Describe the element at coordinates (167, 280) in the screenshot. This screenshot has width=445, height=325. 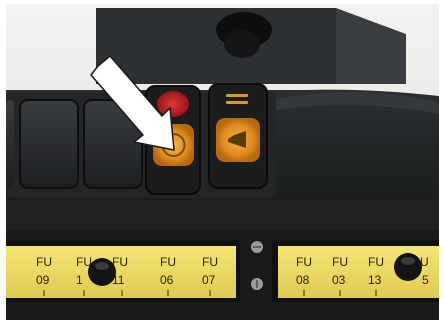
I see `fuse-label-num: 06` at that location.